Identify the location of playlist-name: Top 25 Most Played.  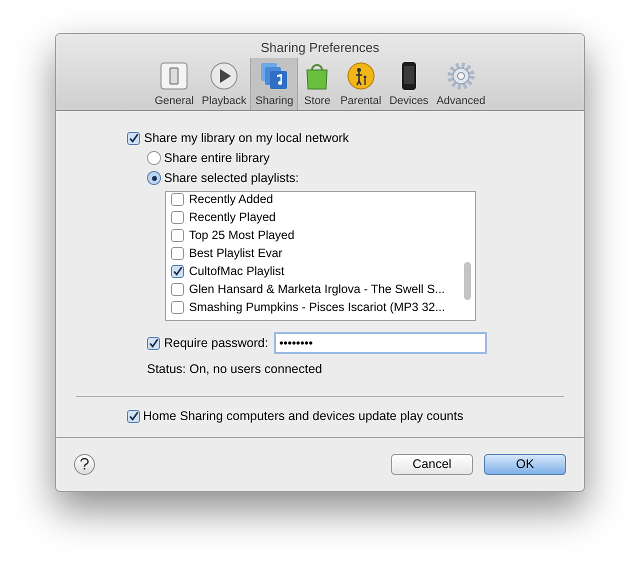
(241, 235).